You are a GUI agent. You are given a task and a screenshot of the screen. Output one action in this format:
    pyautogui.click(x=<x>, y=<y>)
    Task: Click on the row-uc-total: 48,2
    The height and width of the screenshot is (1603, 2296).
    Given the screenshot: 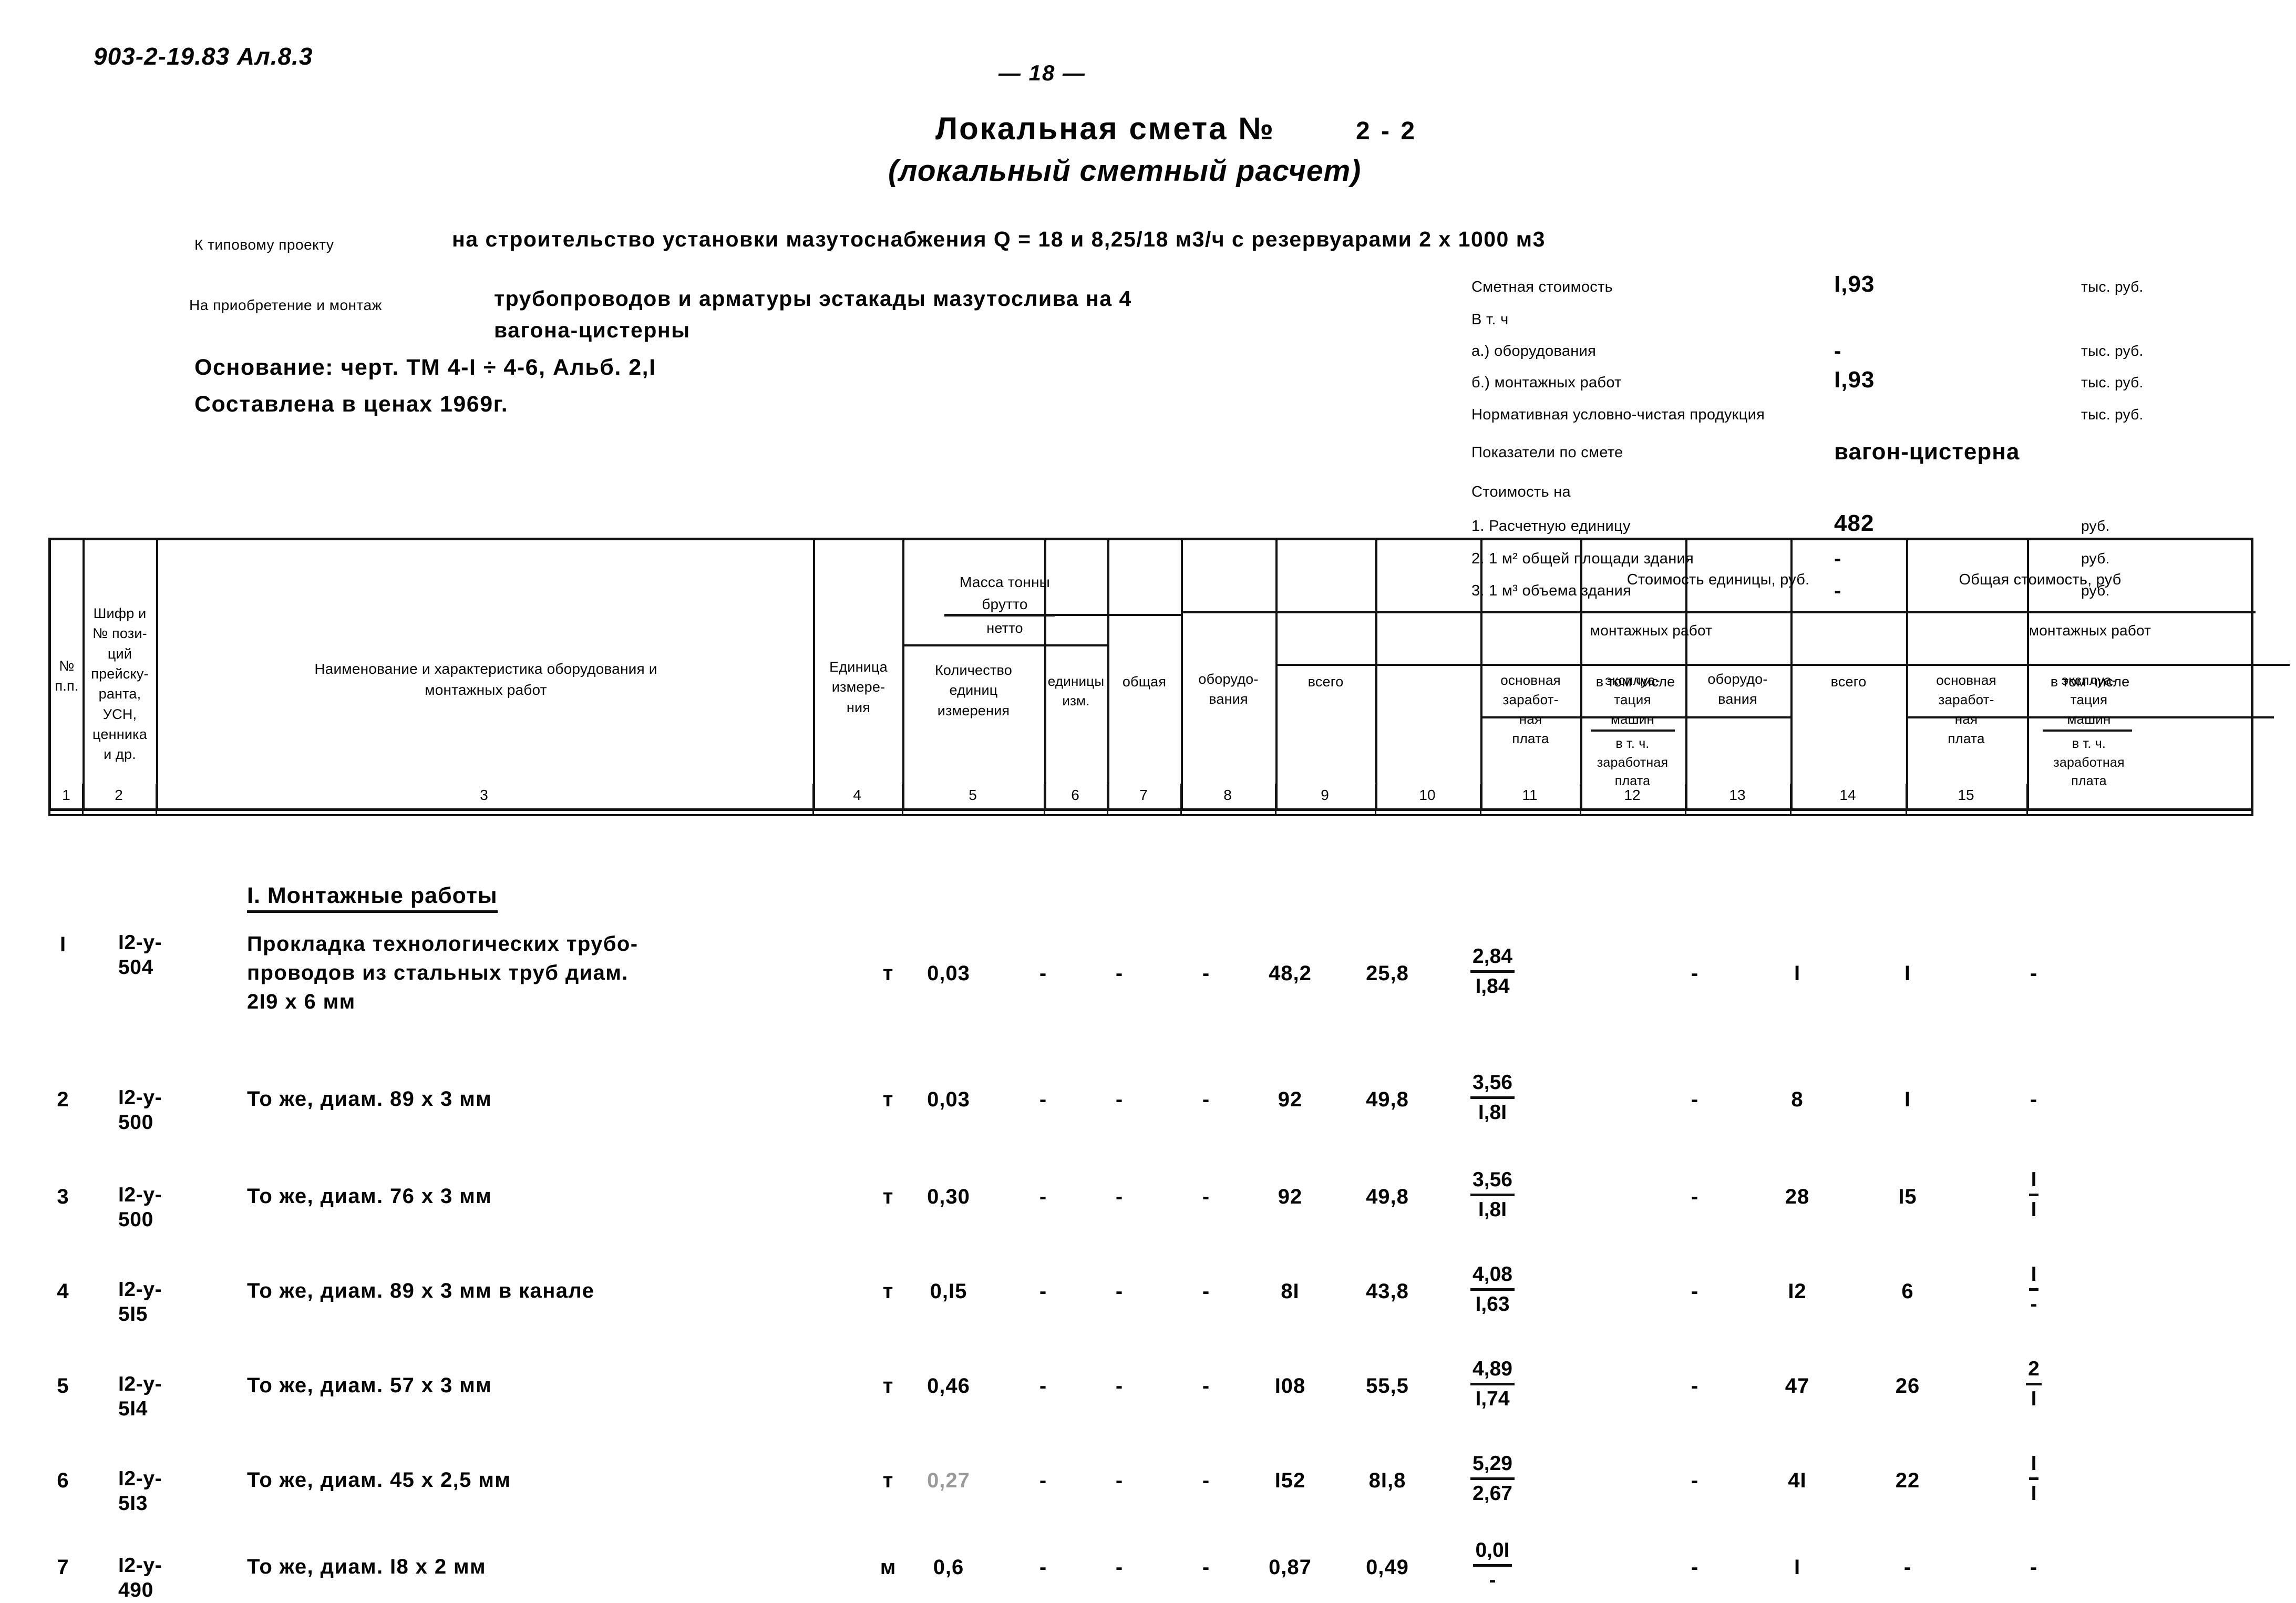 What is the action you would take?
    pyautogui.click(x=1290, y=973)
    